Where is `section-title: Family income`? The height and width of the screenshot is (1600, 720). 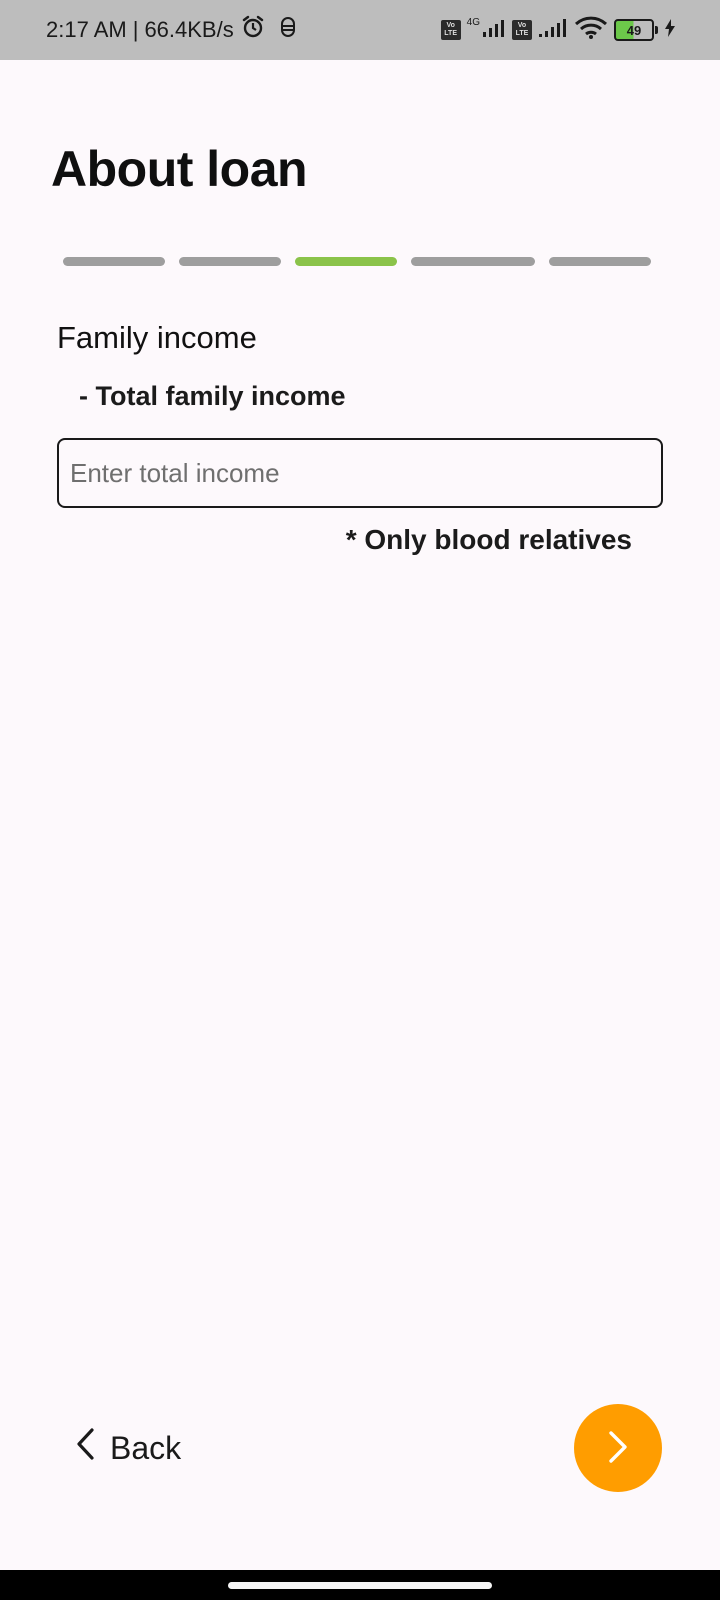
section-title: Family income is located at coordinates (157, 337).